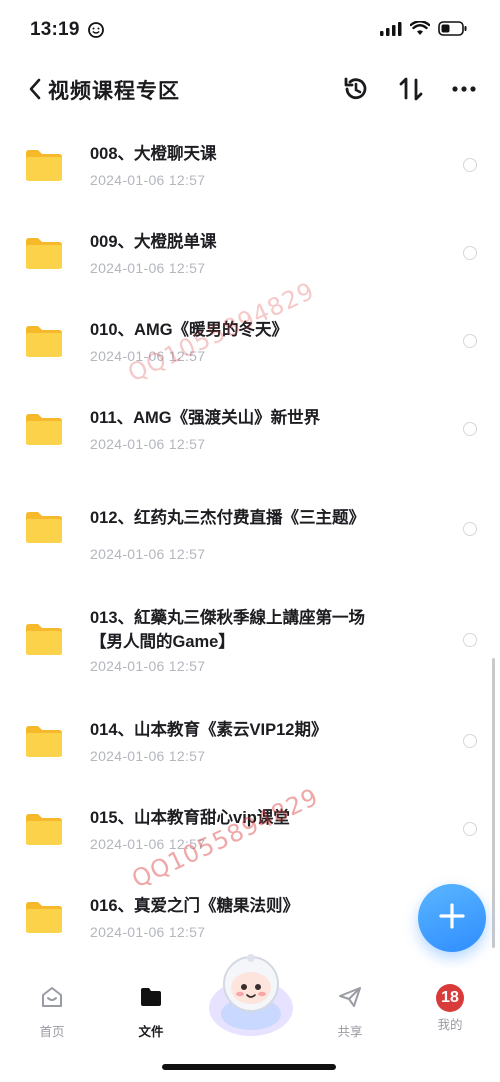  What do you see at coordinates (96, 32) in the screenshot?
I see `status-smile-icon` at bounding box center [96, 32].